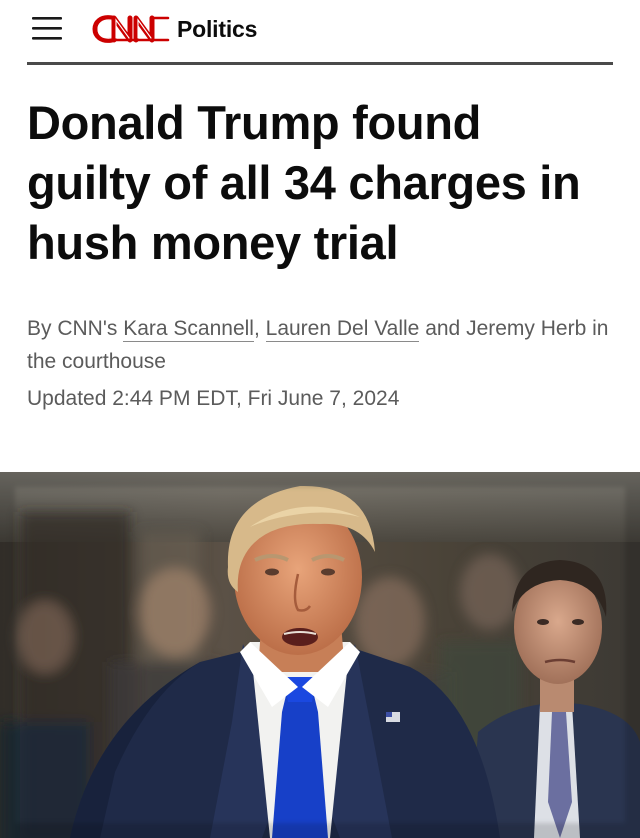  I want to click on cnn-logo, so click(132, 29).